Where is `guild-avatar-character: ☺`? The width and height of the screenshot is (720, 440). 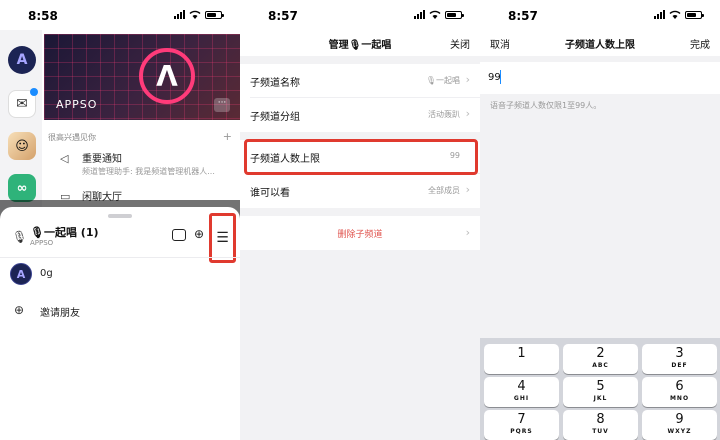
guild-avatar-character: ☺ is located at coordinates (22, 146).